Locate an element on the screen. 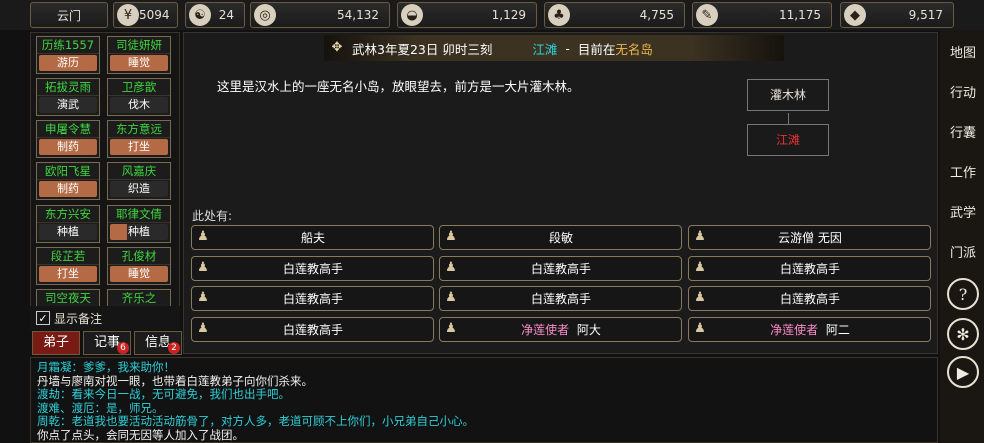 Image resolution: width=984 pixels, height=443 pixels. map-node-current: 江滩 is located at coordinates (788, 140).